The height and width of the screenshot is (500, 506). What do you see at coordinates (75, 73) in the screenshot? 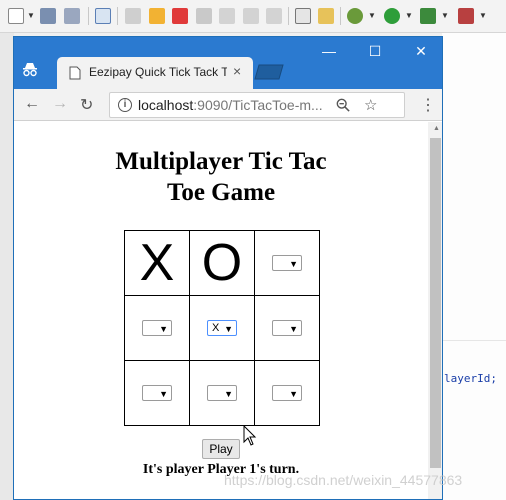
I see `page-icon` at bounding box center [75, 73].